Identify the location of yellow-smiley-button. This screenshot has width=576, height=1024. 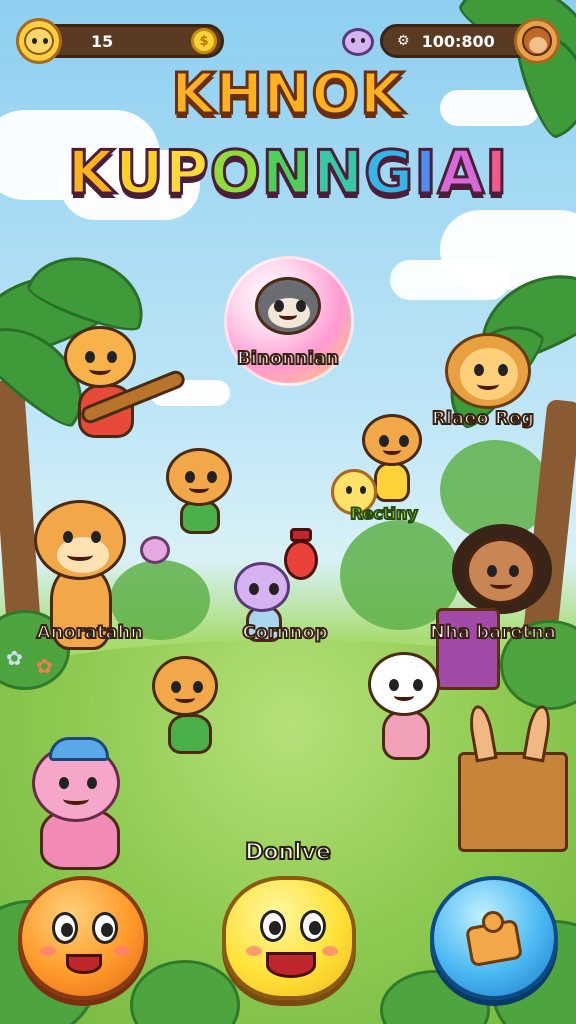
(289, 938).